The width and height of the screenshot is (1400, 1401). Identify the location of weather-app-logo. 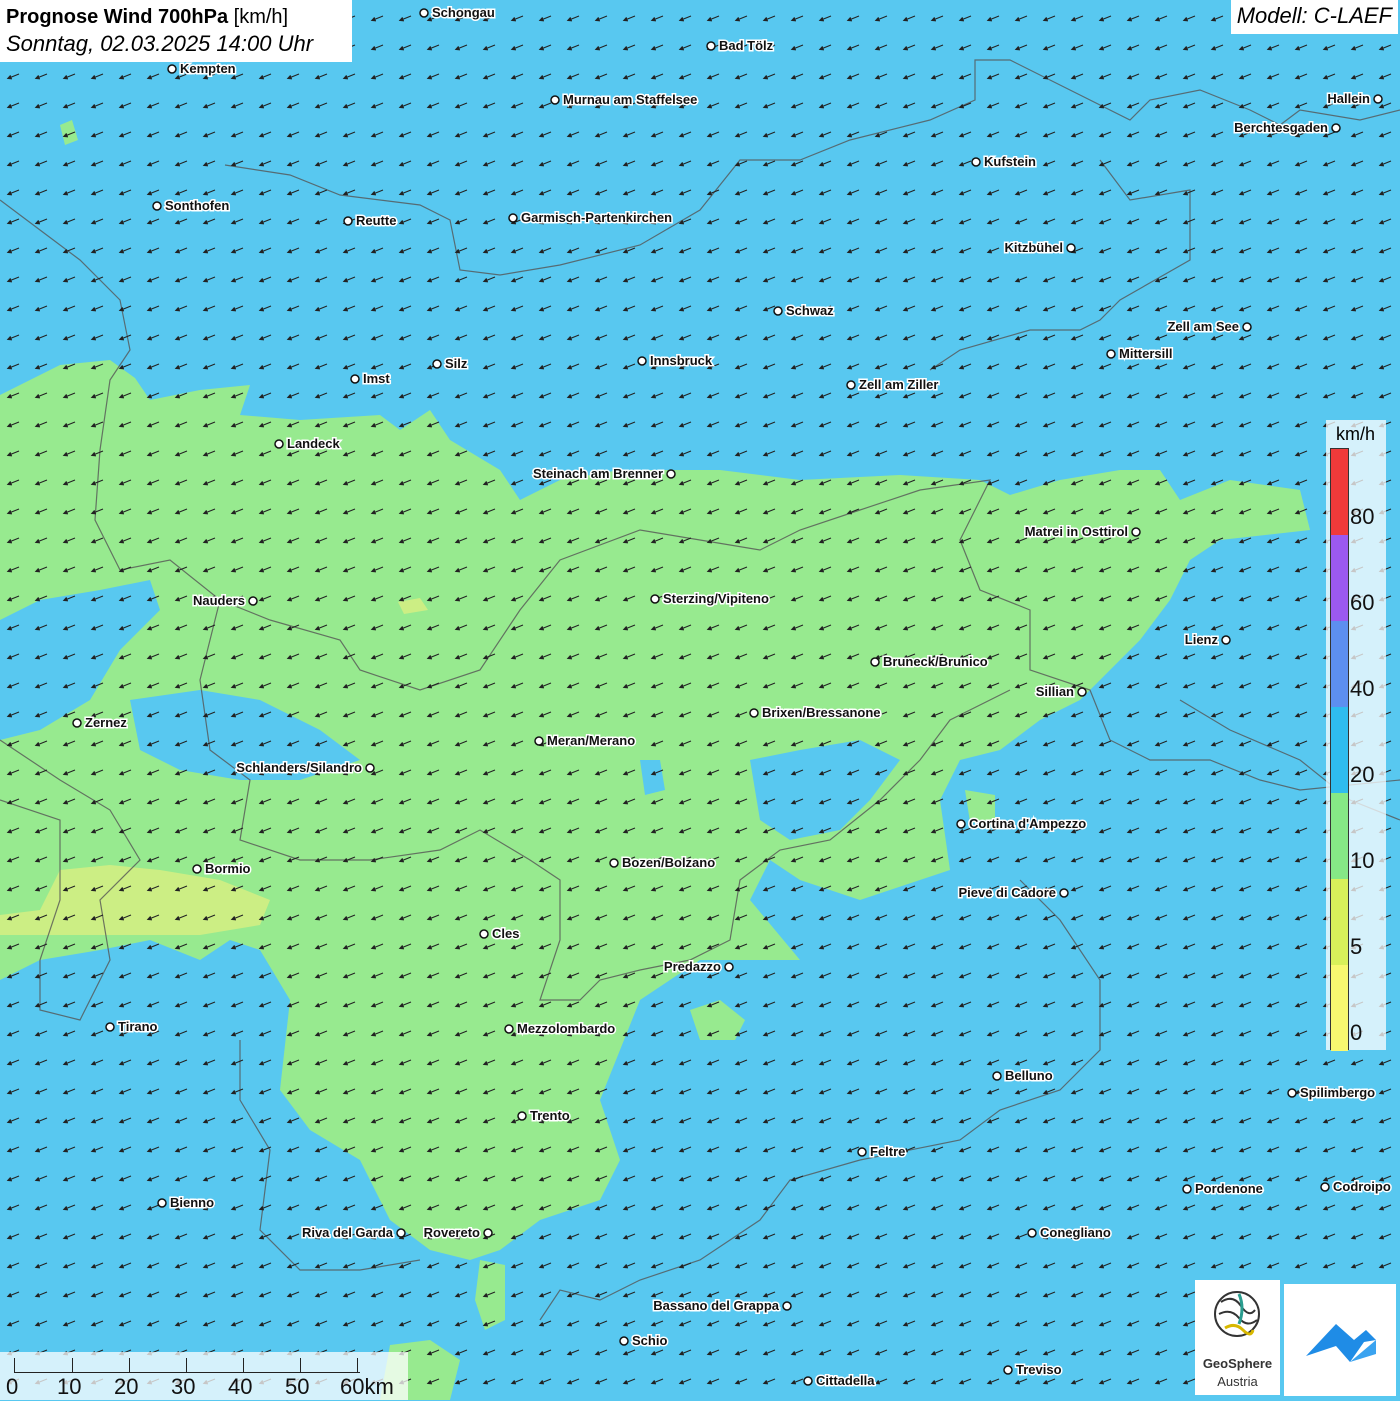
(1340, 1340).